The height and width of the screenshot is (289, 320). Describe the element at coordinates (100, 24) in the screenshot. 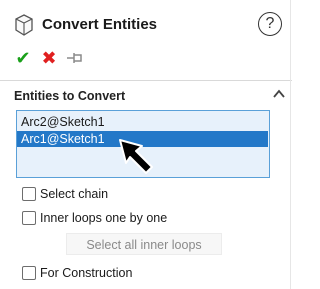

I see `panel-title: Convert Entities` at that location.